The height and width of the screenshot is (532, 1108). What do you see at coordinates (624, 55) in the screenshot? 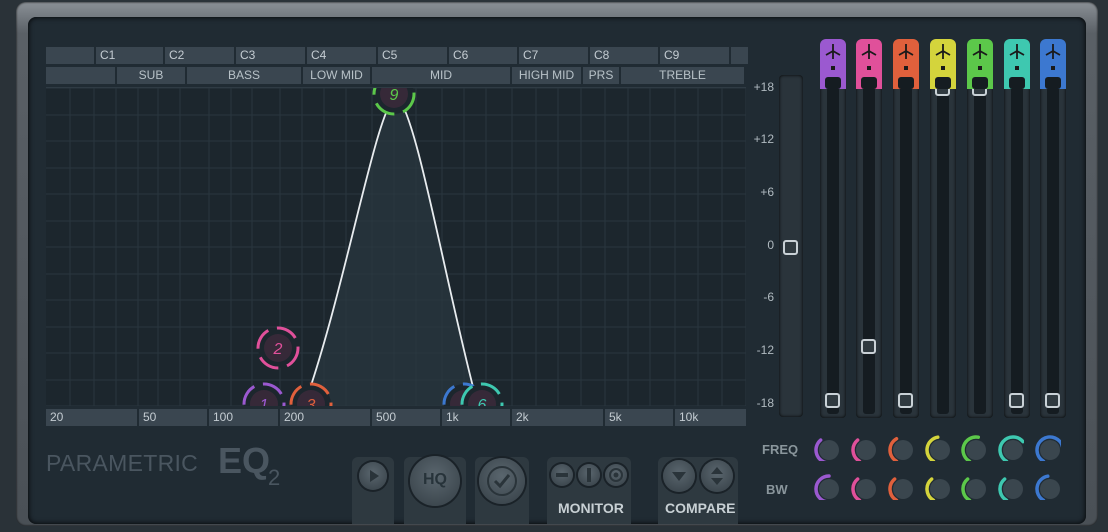
I see `octave-cell: C8` at bounding box center [624, 55].